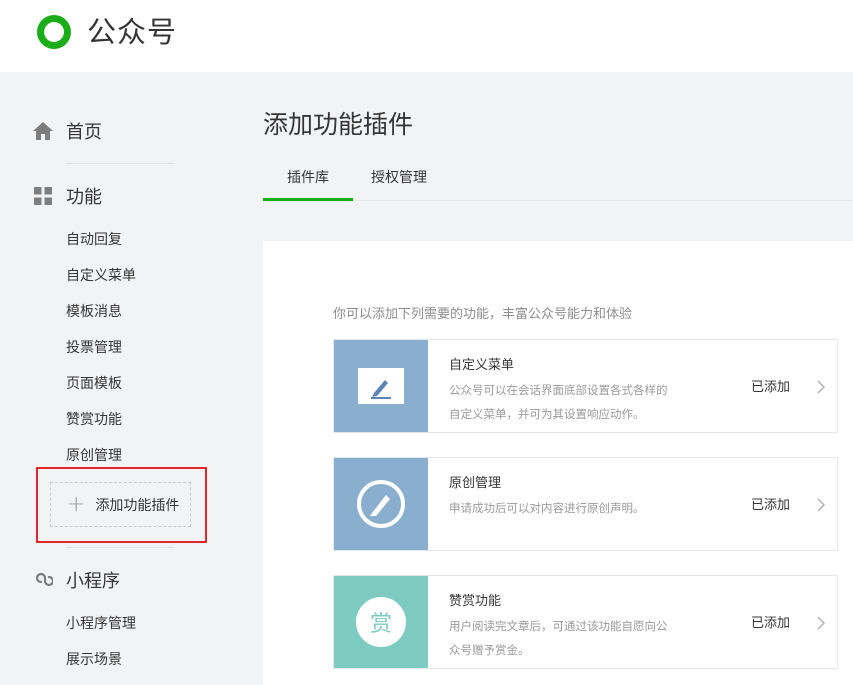  I want to click on sidebar-section-features: 功能, so click(67, 196).